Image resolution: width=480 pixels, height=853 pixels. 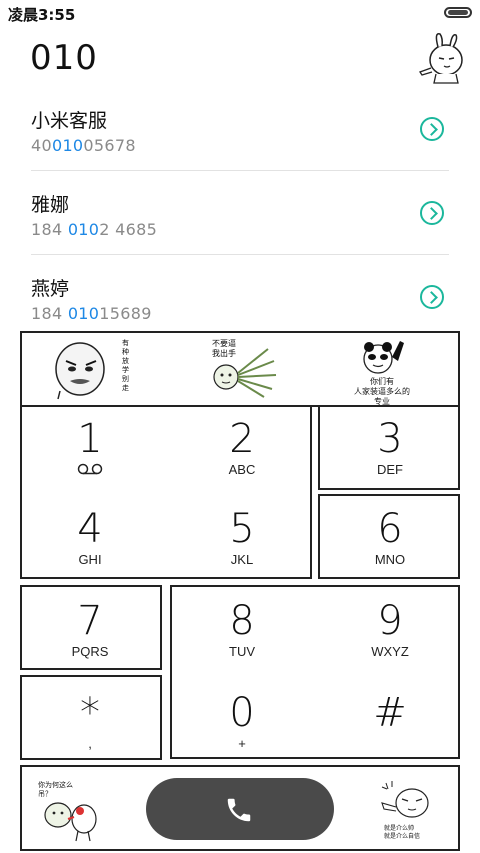 What do you see at coordinates (70, 822) in the screenshot?
I see `meme-bunny-icon` at bounding box center [70, 822].